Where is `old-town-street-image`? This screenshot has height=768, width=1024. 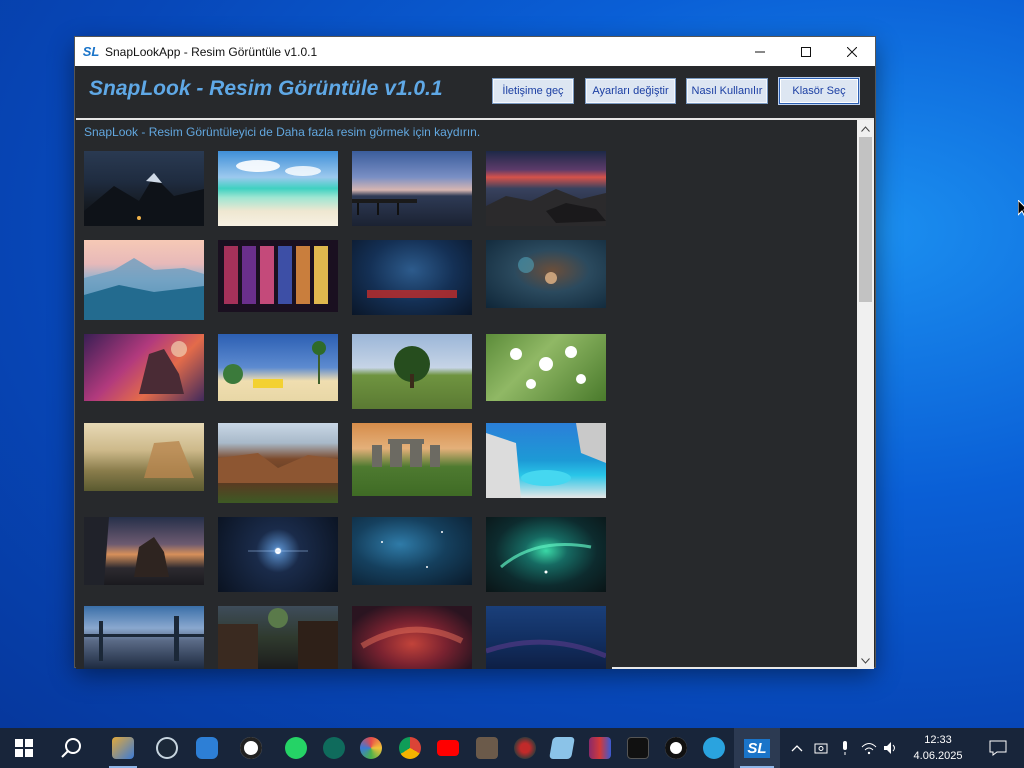 old-town-street-image is located at coordinates (278, 637).